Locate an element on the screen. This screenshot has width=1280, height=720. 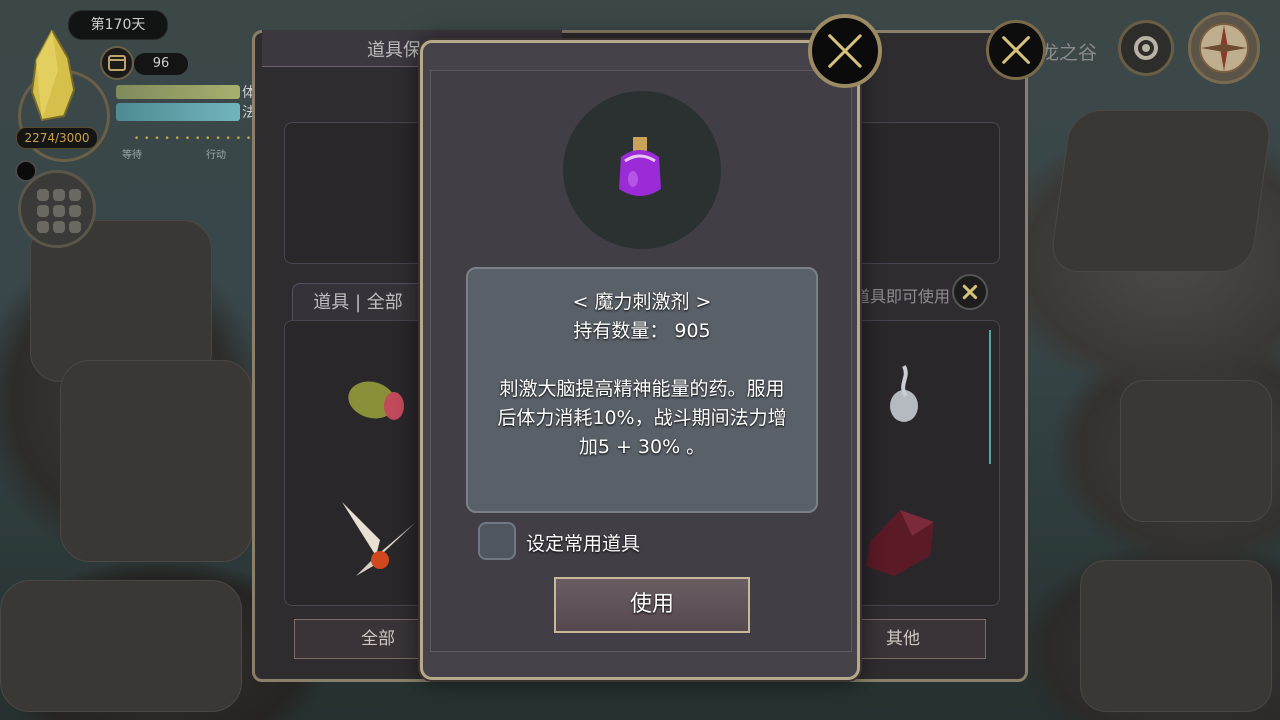
location-name: 龙之谷 is located at coordinates (1069, 53).